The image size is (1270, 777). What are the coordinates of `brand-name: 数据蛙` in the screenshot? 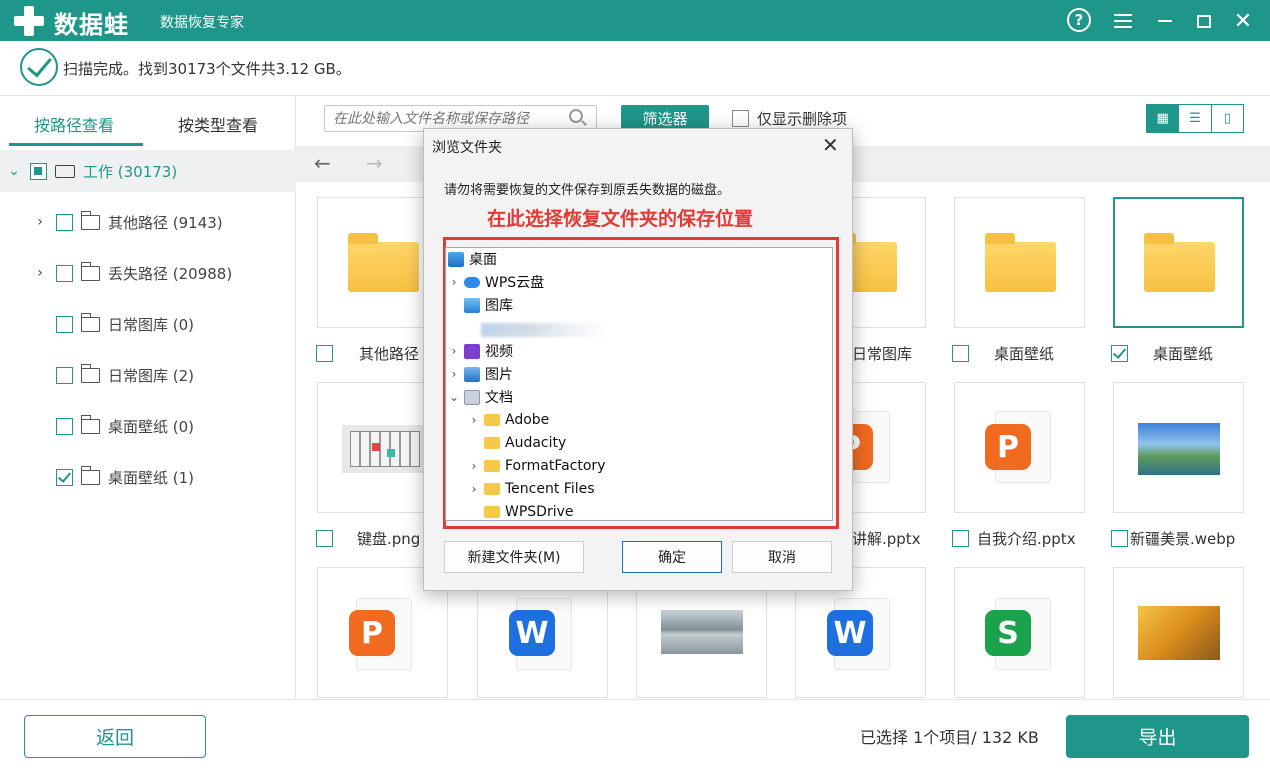 It's located at (91, 25).